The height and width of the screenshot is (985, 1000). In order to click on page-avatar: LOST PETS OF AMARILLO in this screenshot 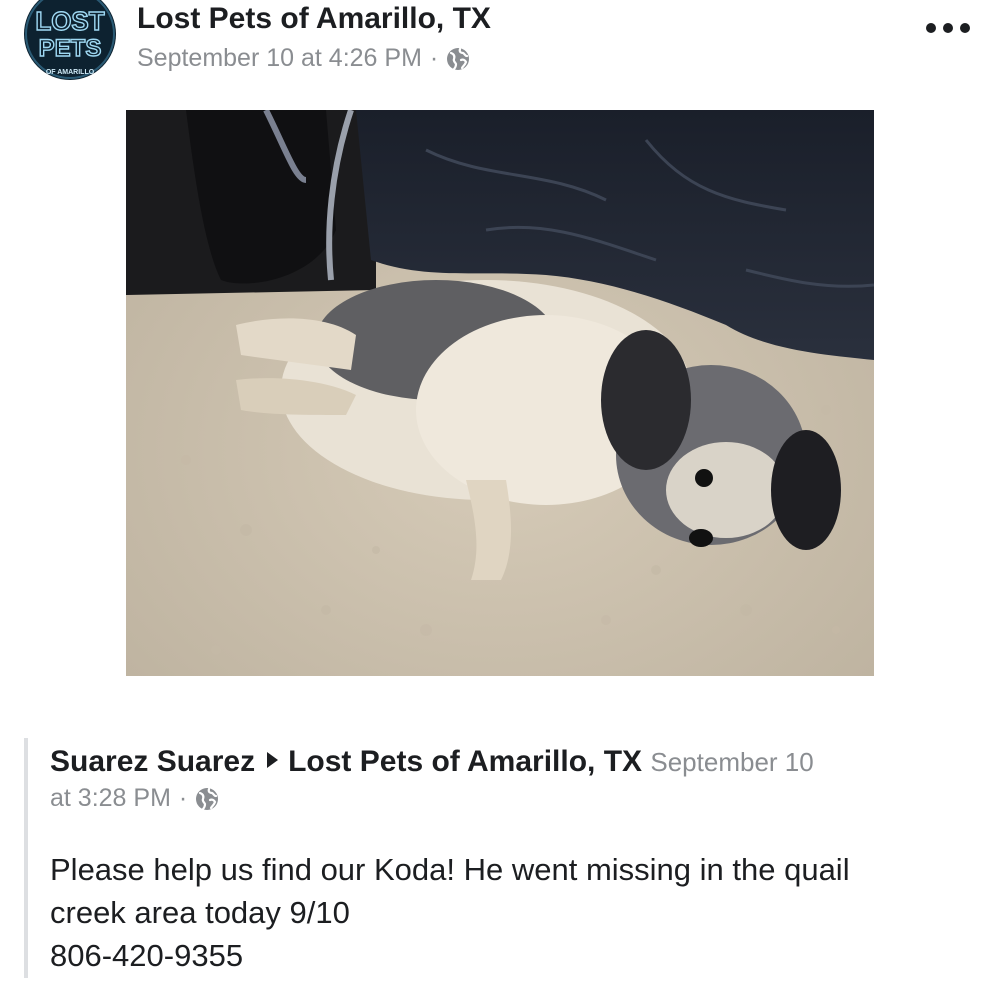, I will do `click(70, 40)`.